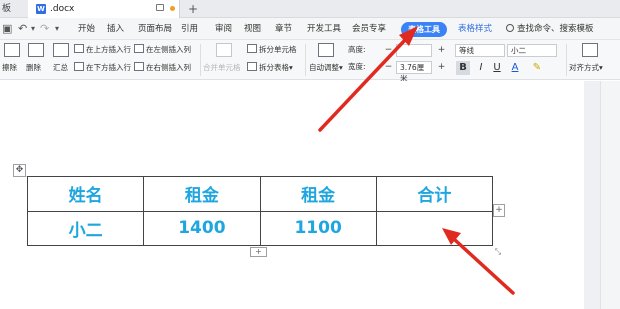 The image size is (620, 309). What do you see at coordinates (610, 195) in the screenshot?
I see `vertical-scrollbar` at bounding box center [610, 195].